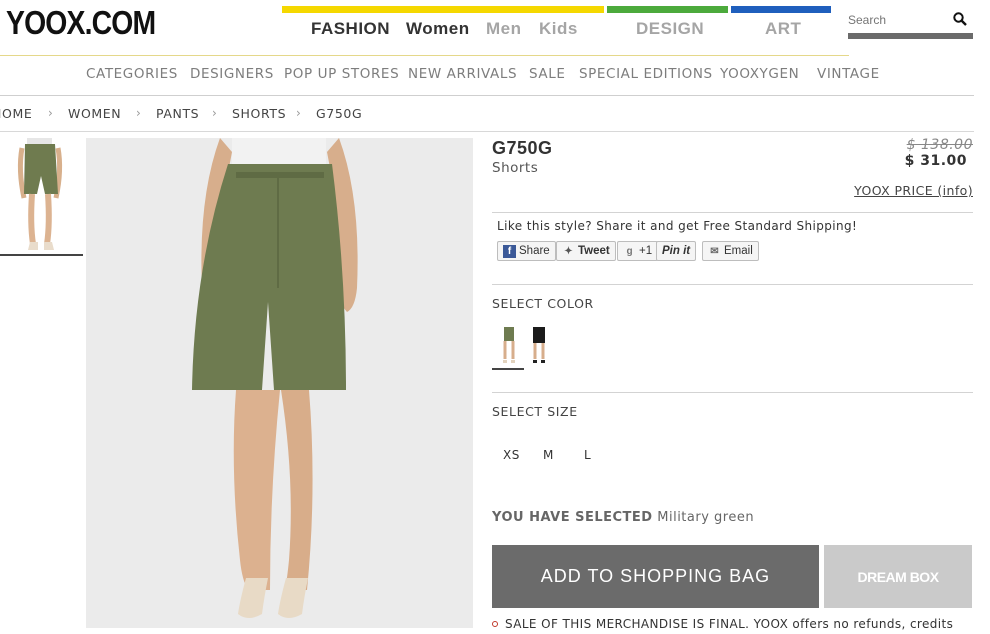  What do you see at coordinates (848, 74) in the screenshot?
I see `cat-vintage: VINTAGE` at bounding box center [848, 74].